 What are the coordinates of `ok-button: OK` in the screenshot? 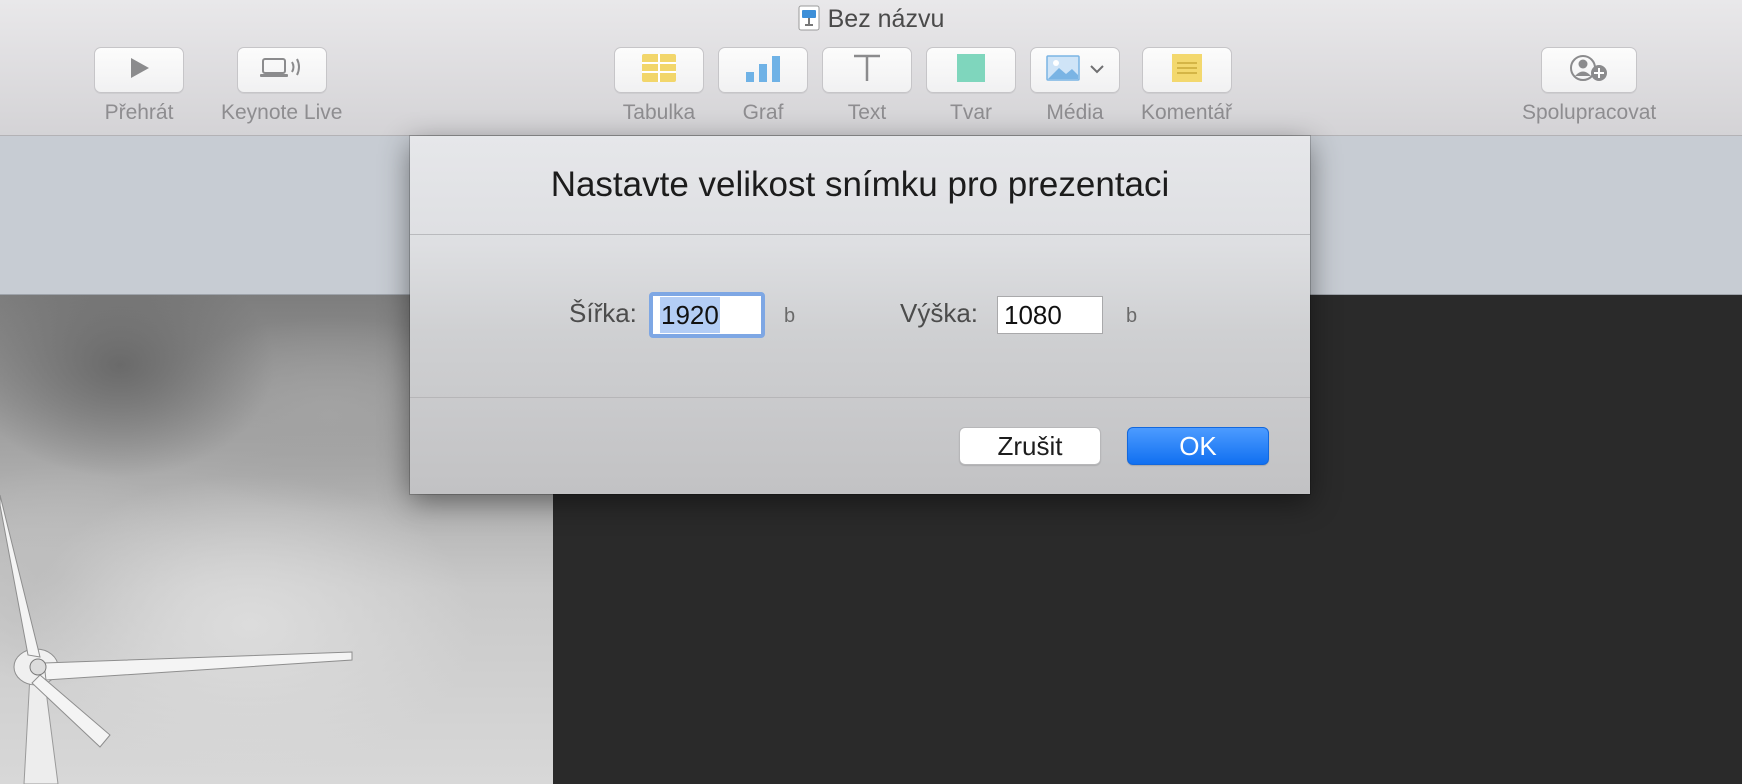 It's located at (1198, 446).